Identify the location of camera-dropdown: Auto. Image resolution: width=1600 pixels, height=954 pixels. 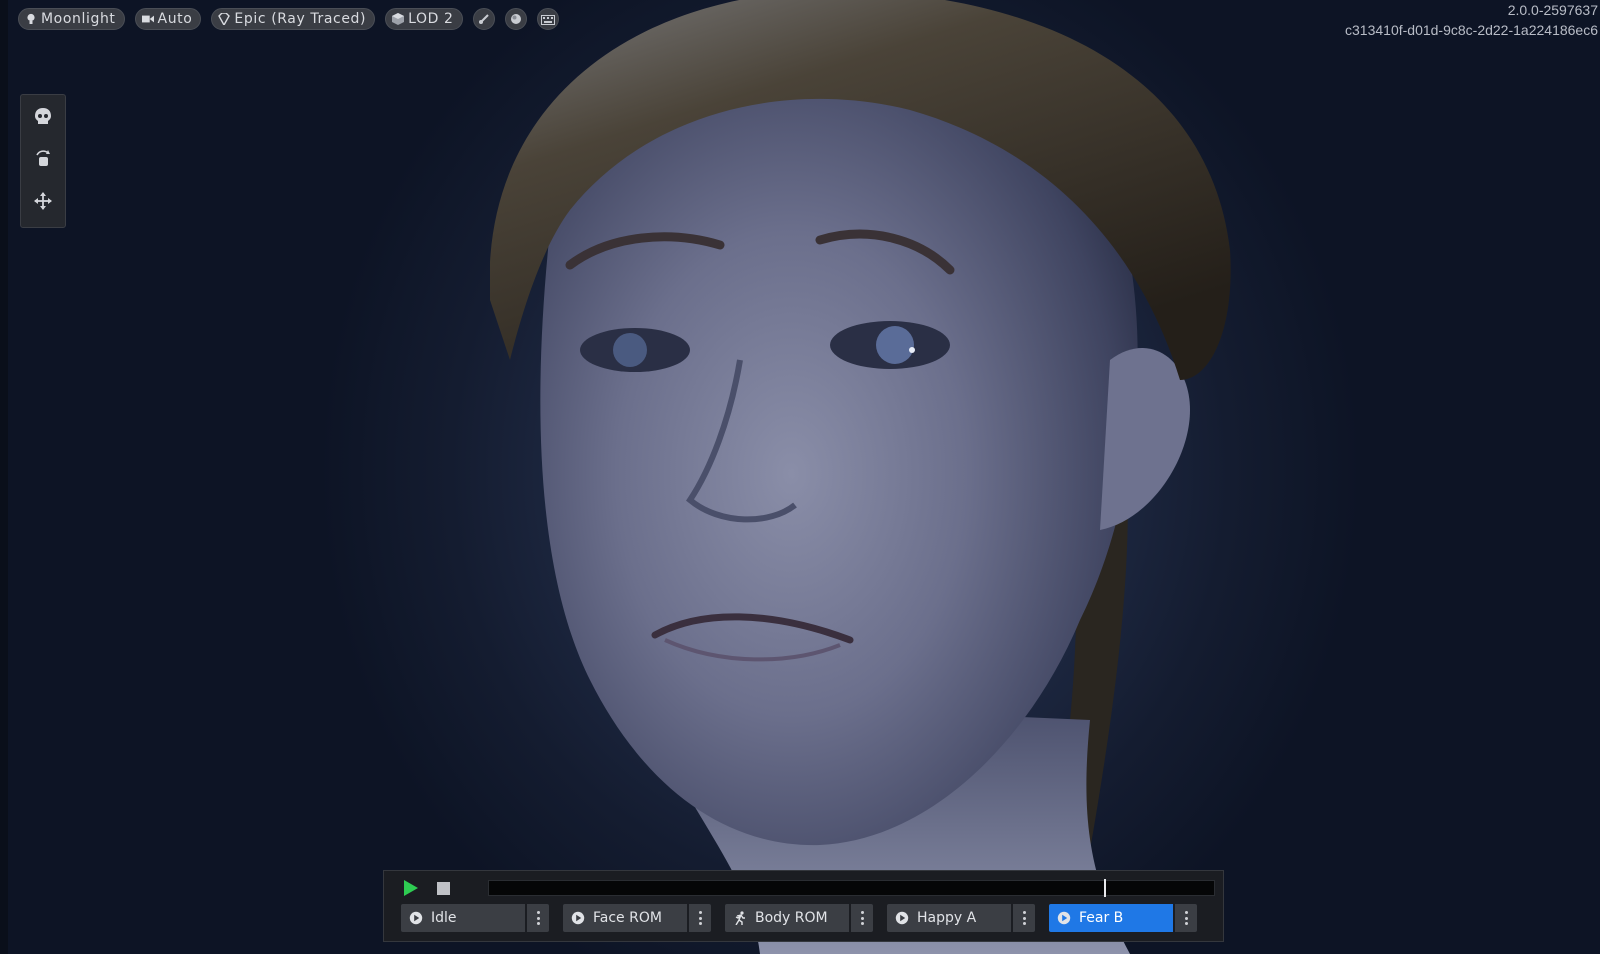
(168, 19).